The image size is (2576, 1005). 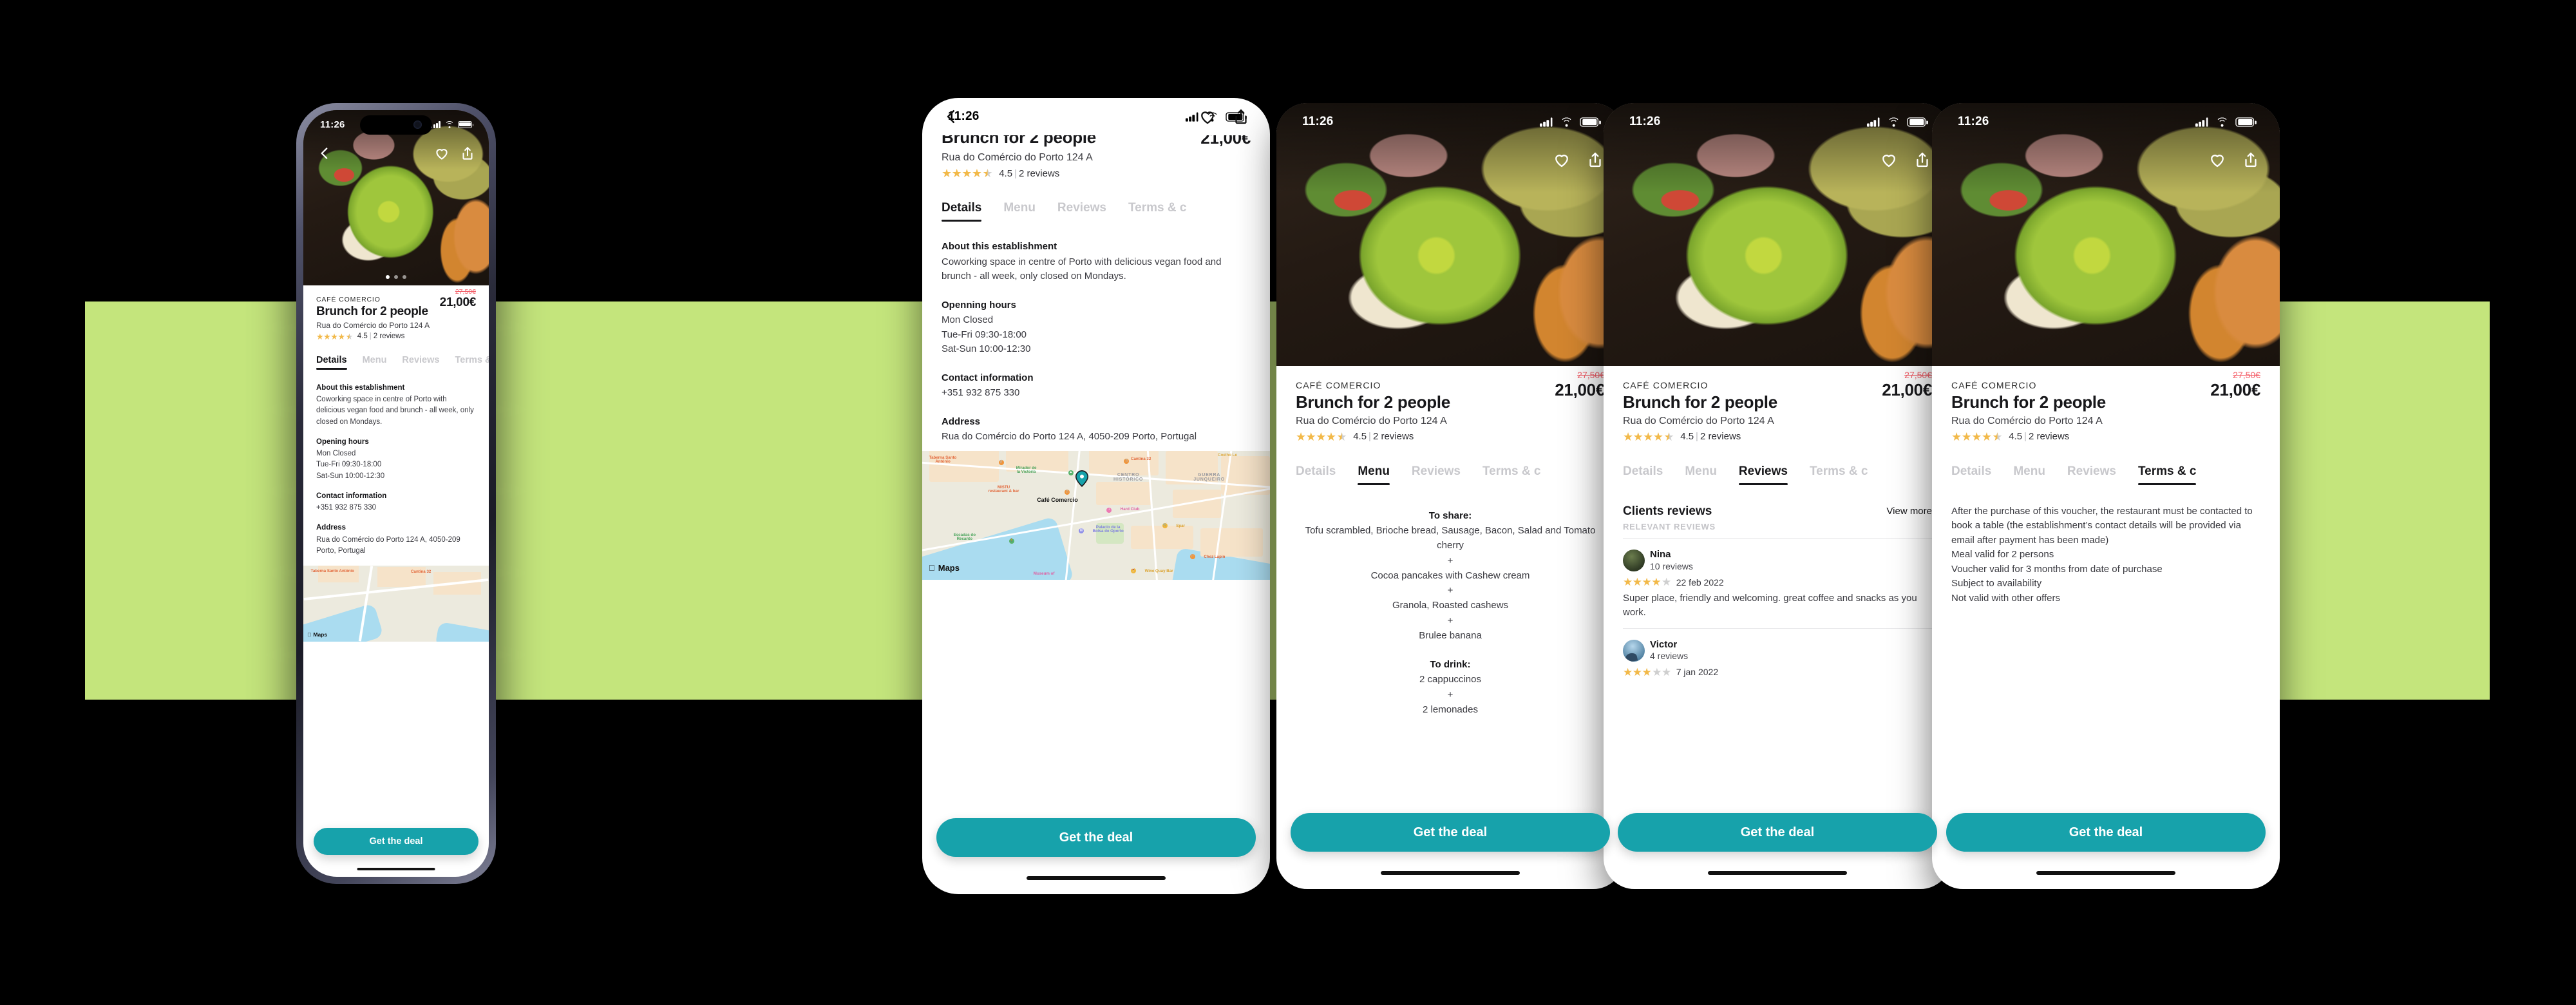 I want to click on image-pager-dots, so click(x=396, y=277).